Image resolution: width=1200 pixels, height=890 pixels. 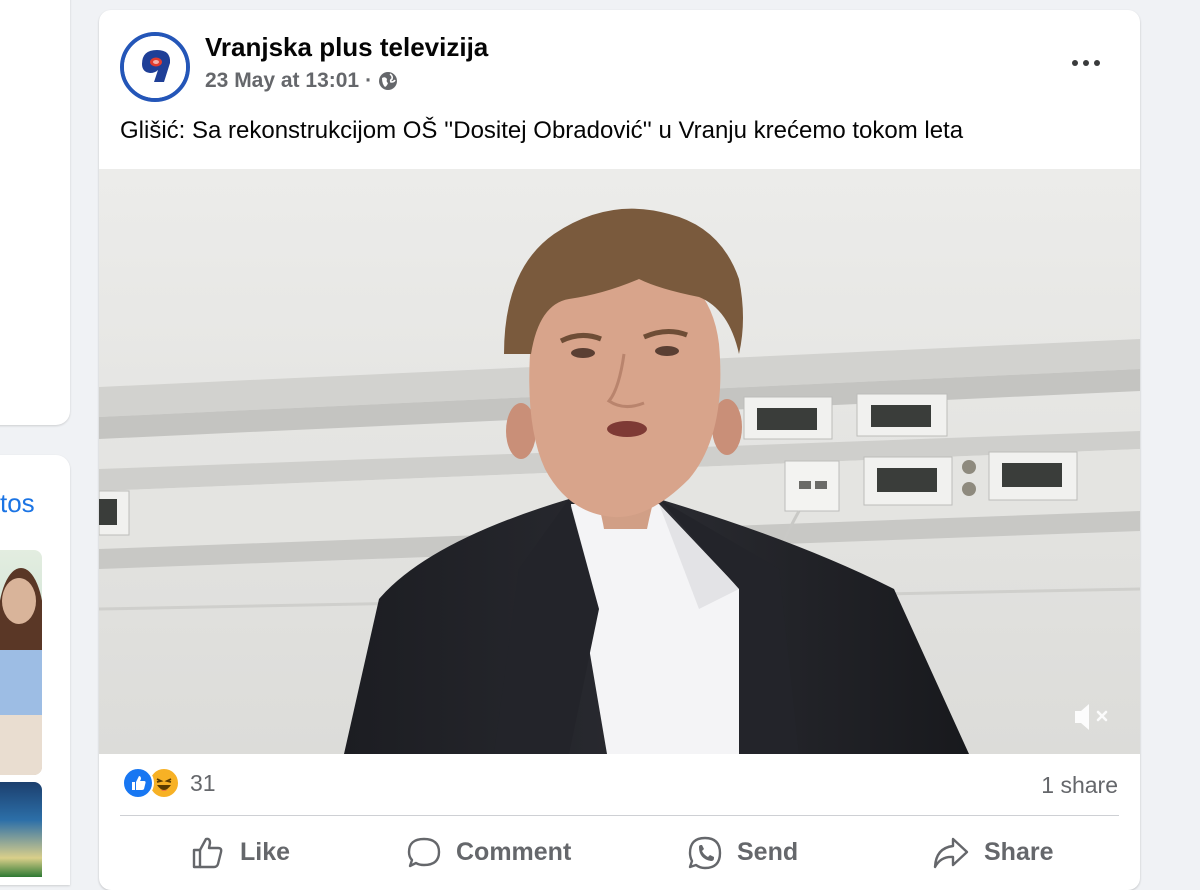 I want to click on whatsapp-icon, so click(x=705, y=852).